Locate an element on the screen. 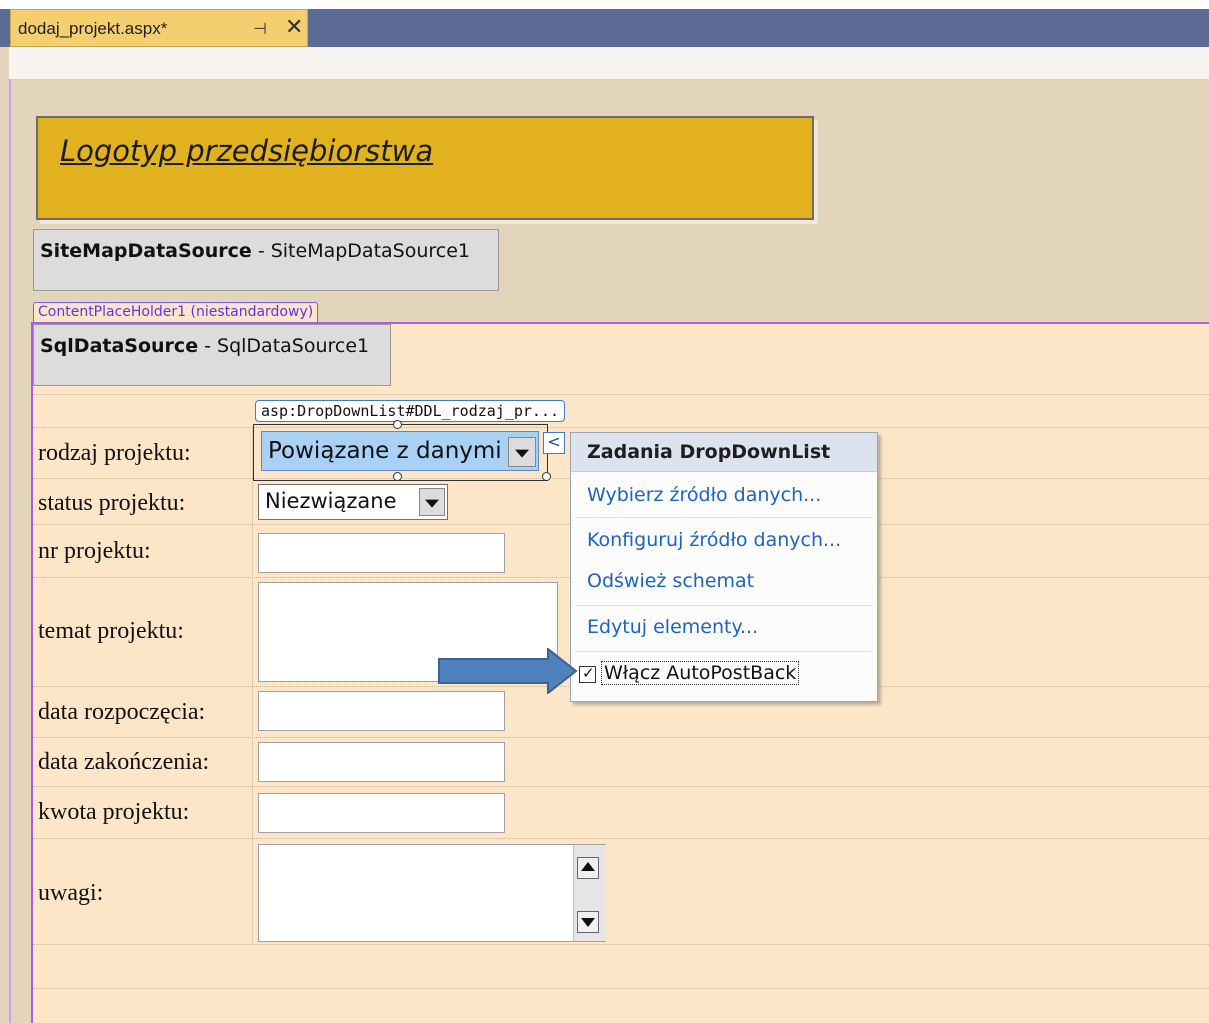 This screenshot has height=1023, width=1209. tab-bar-top-strip is located at coordinates (604, 4).